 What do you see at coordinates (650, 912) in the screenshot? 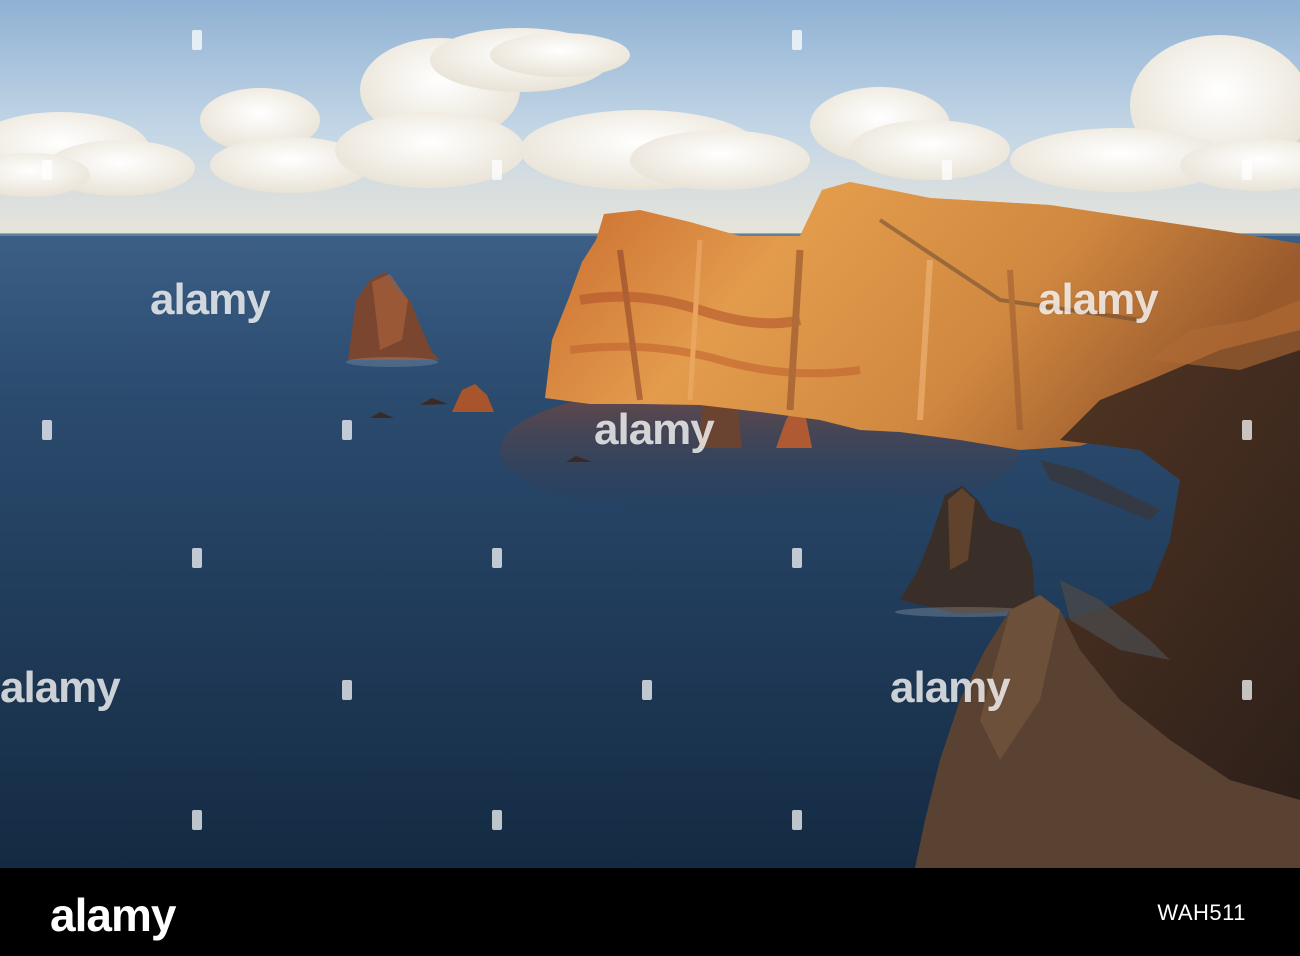
I see `footer-bar: alamy WAH511` at bounding box center [650, 912].